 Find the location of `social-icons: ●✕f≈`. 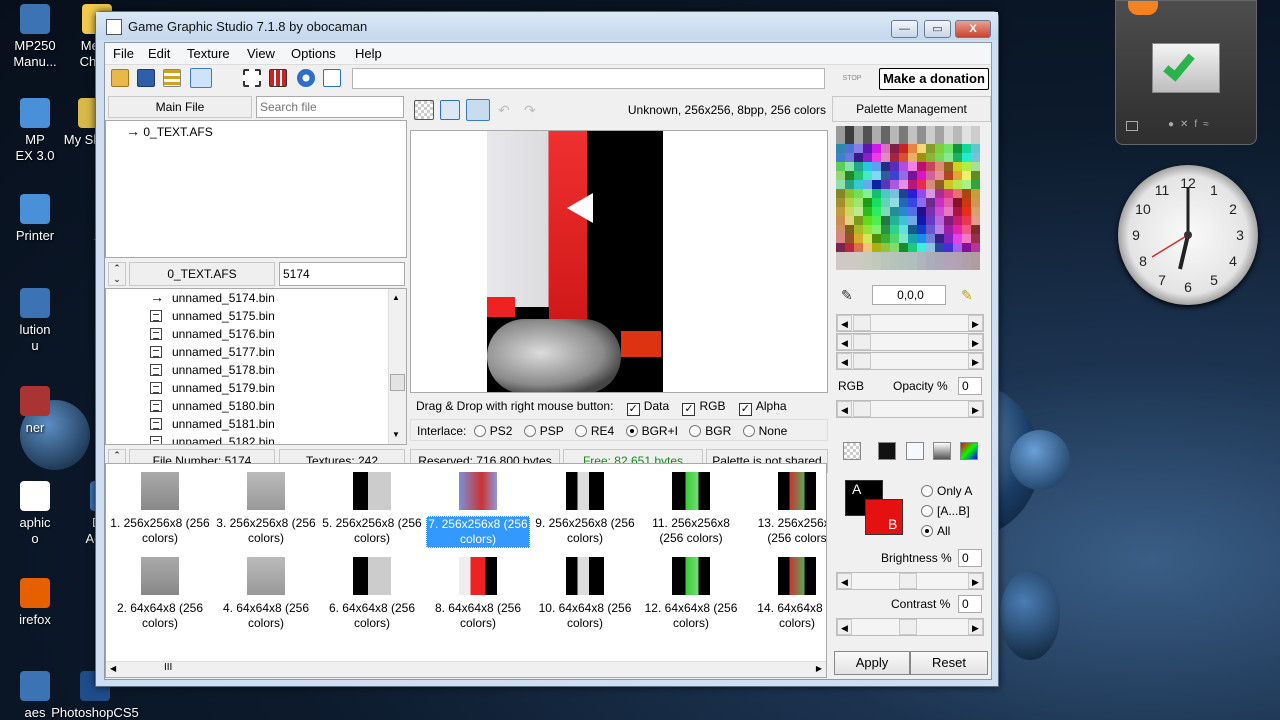

social-icons: ●✕f≈ is located at coordinates (1208, 126).